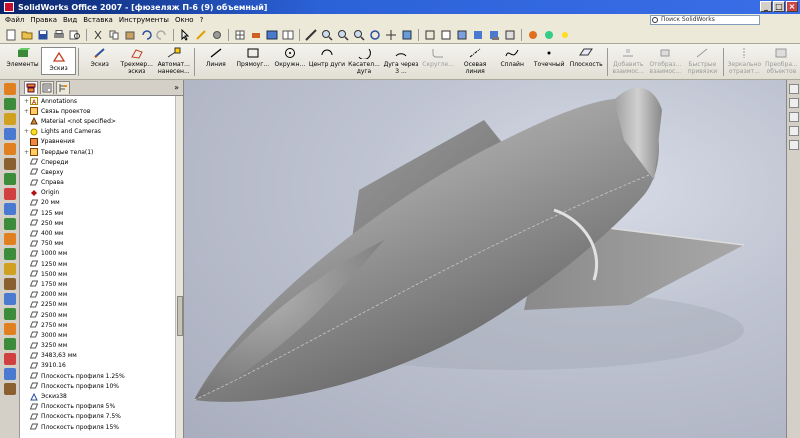 Image resolution: width=800 pixels, height=438 pixels. I want to click on menu-insert: Вставка, so click(98, 20).